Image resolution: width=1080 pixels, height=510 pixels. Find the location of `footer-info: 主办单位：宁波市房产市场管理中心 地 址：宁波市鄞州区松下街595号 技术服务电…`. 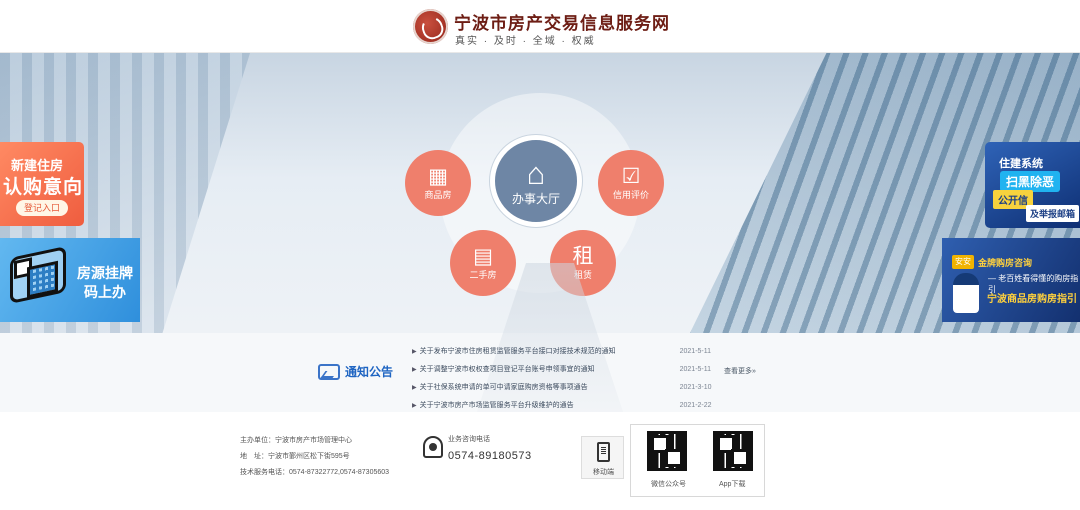

footer-info: 主办单位：宁波市房产市场管理中心 地 址：宁波市鄞州区松下街595号 技术服务电… is located at coordinates (314, 457).